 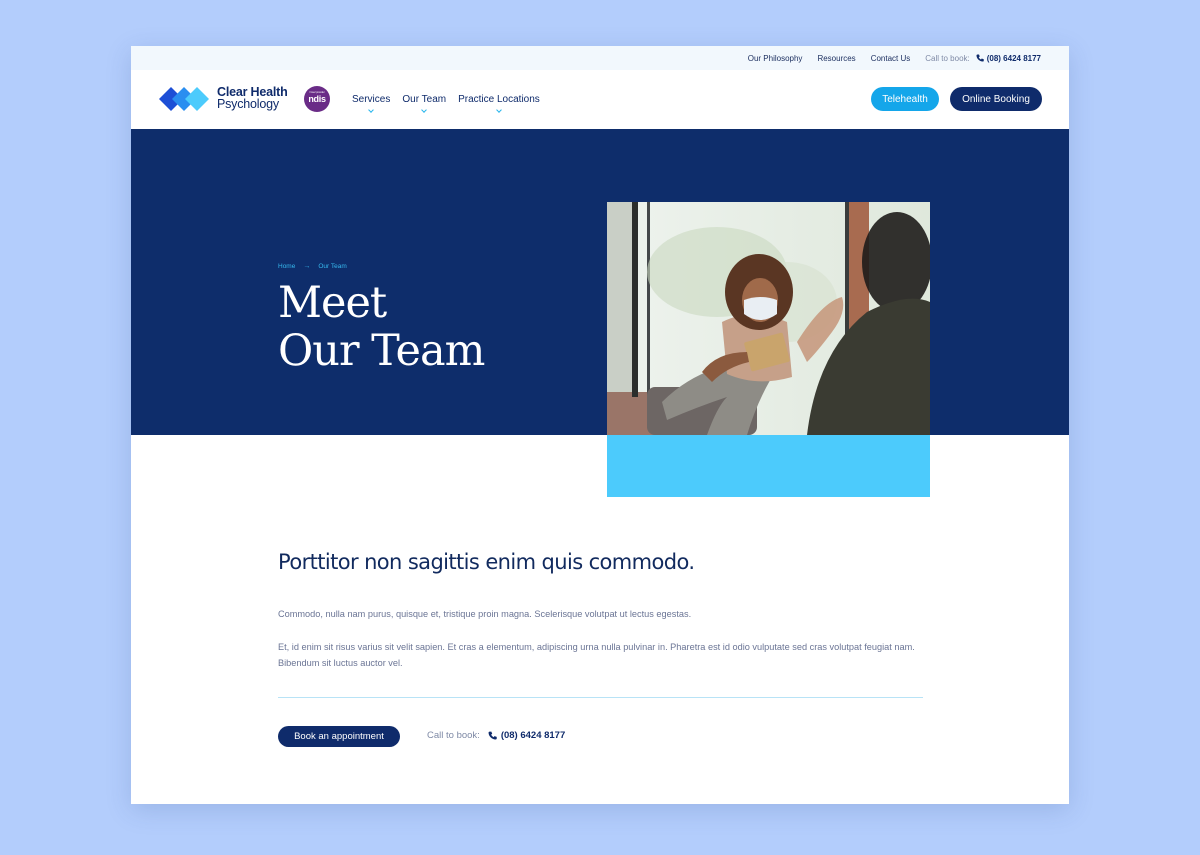 I want to click on call-phone-link: (08) 6424 8177, so click(x=526, y=735).